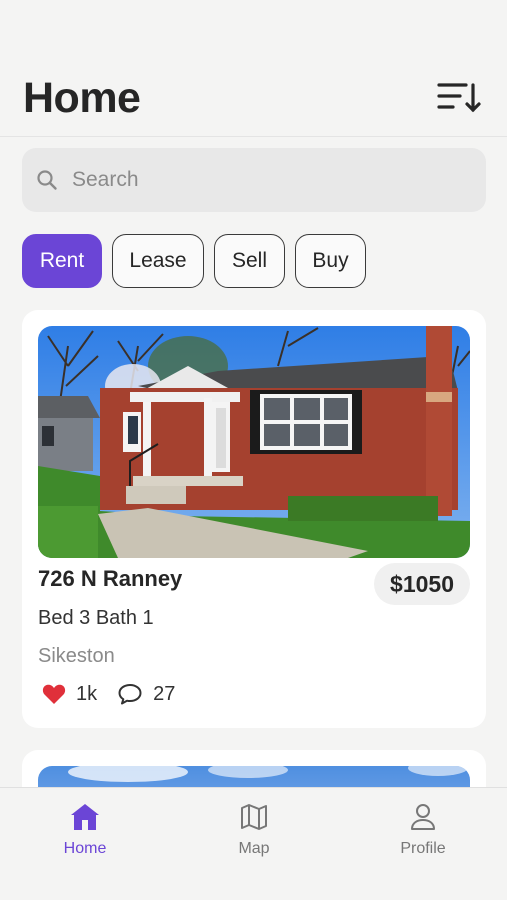 The height and width of the screenshot is (900, 507). What do you see at coordinates (69, 694) in the screenshot?
I see `like-button: 1k` at bounding box center [69, 694].